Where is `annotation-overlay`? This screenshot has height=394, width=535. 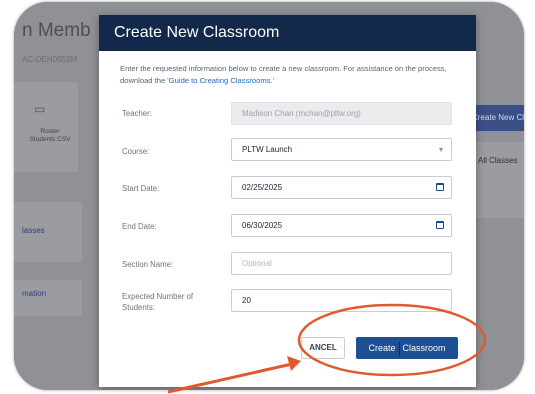 annotation-overlay is located at coordinates (327, 348).